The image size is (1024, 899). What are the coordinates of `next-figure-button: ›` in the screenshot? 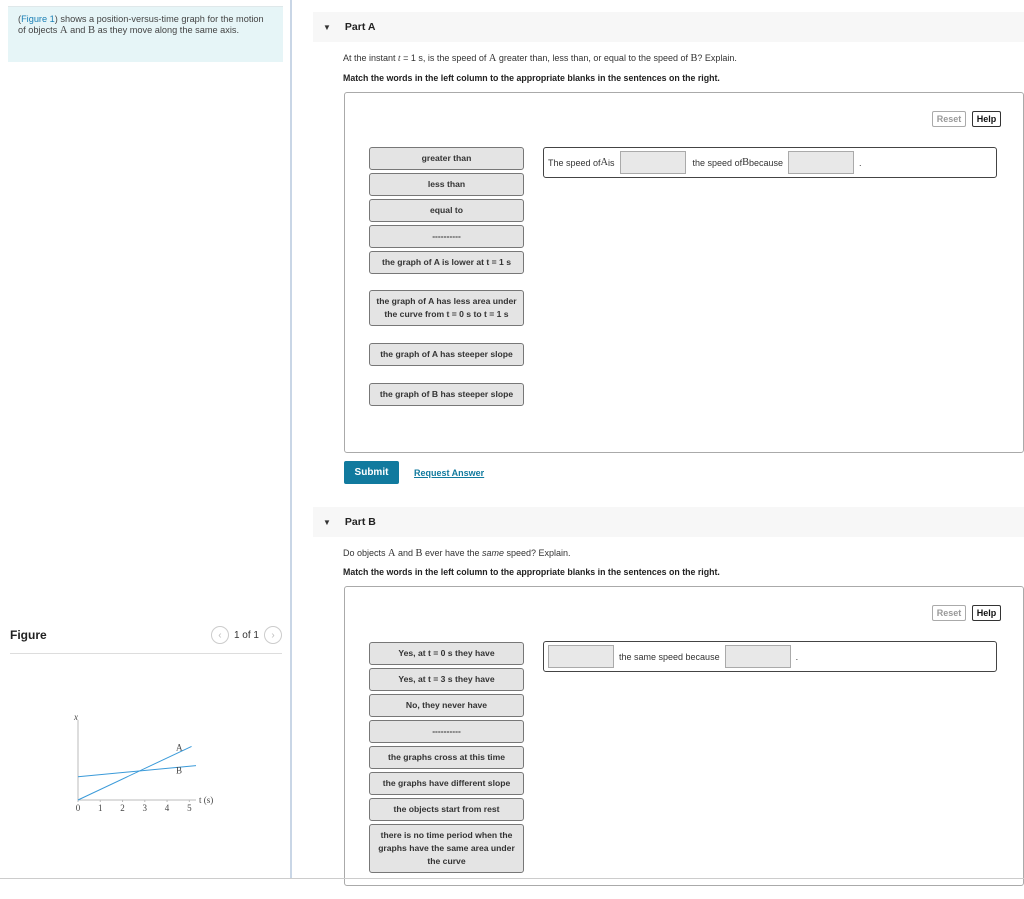 It's located at (273, 635).